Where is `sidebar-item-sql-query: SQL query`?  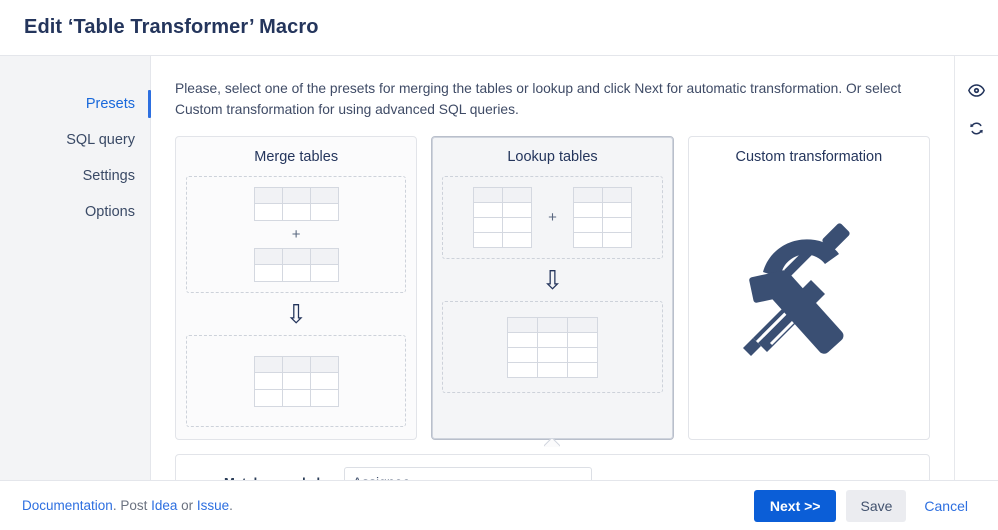 sidebar-item-sql-query: SQL query is located at coordinates (75, 140).